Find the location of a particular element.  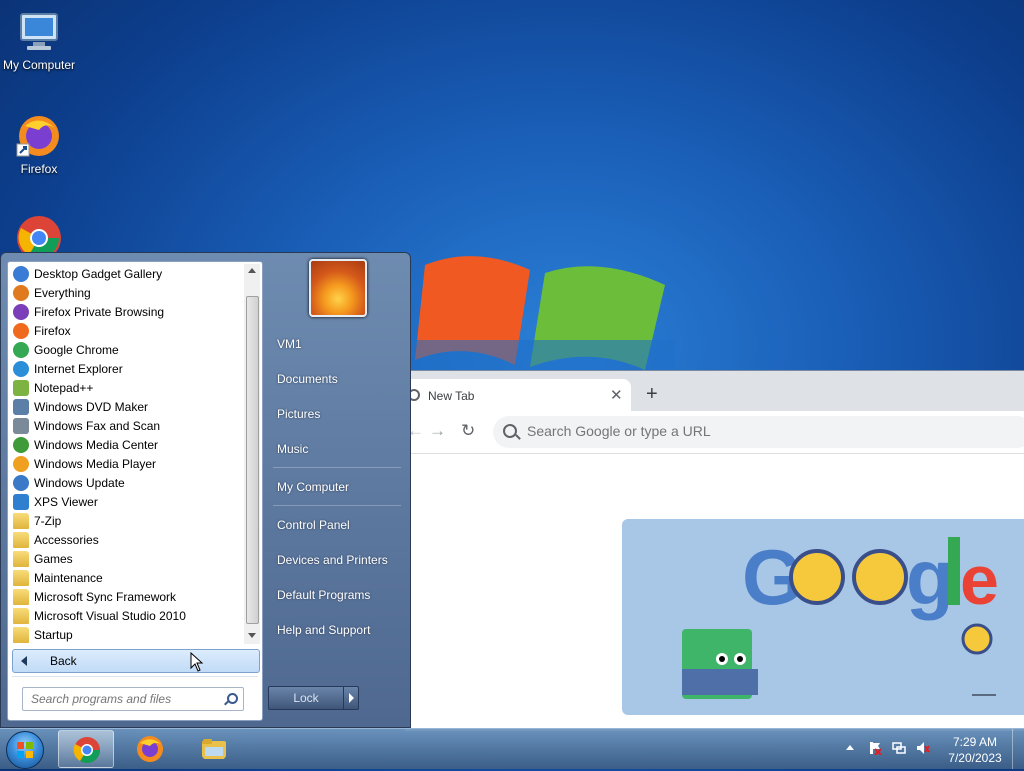

network-icon is located at coordinates (899, 748).